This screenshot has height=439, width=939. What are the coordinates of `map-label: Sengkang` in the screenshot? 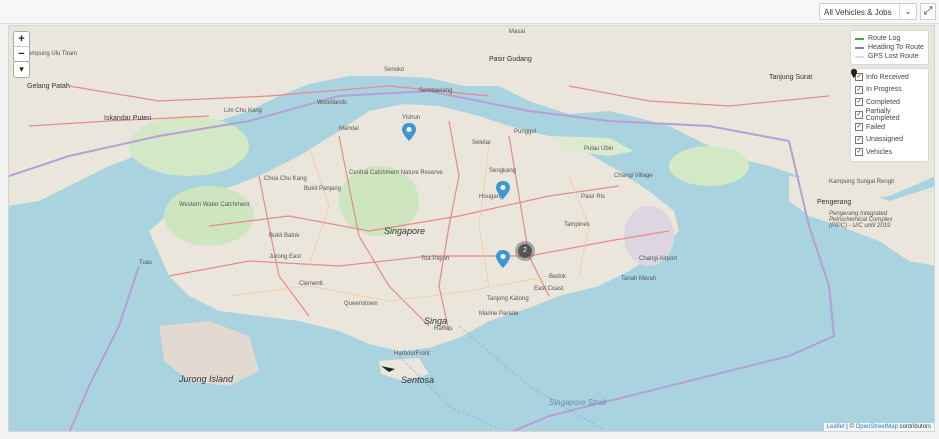 It's located at (503, 171).